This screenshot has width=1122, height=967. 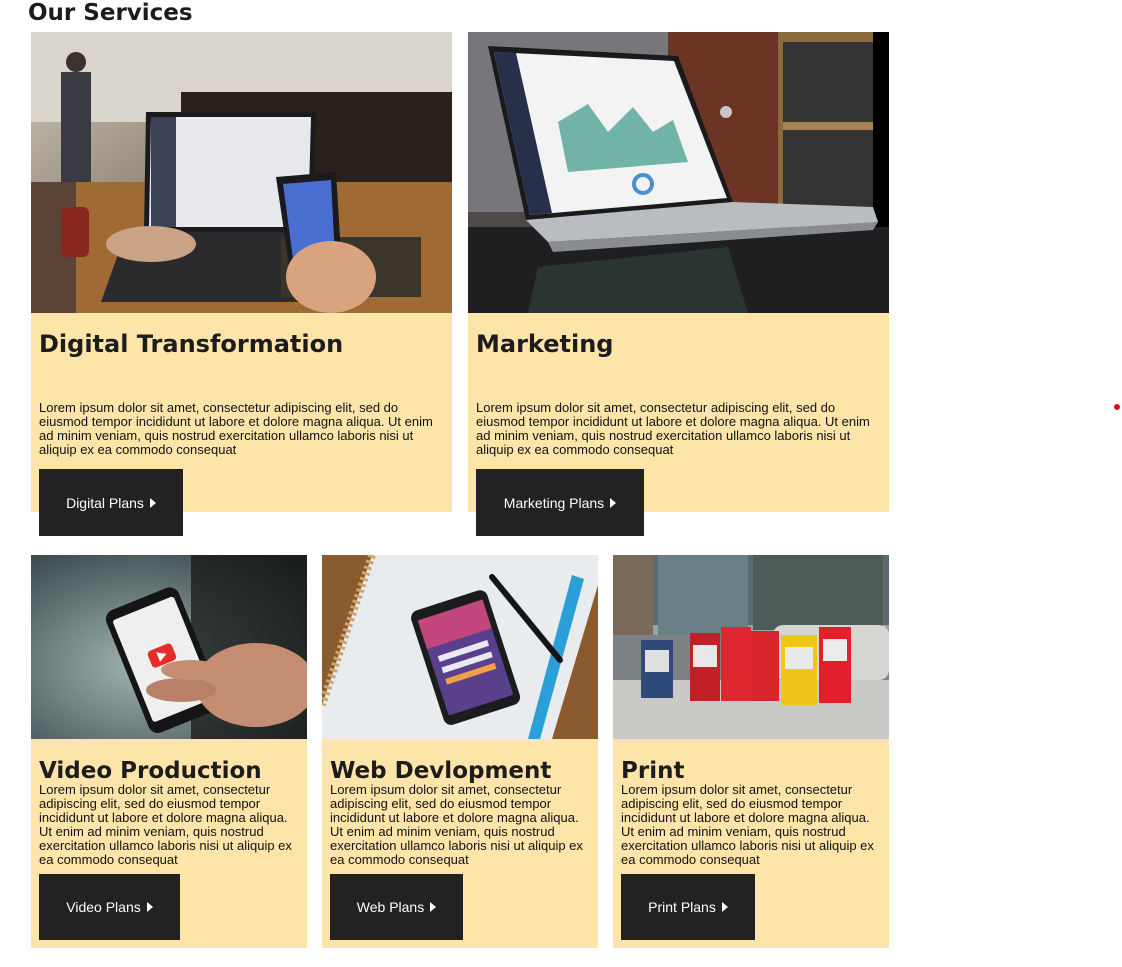 I want to click on service-title: Video Production, so click(x=150, y=771).